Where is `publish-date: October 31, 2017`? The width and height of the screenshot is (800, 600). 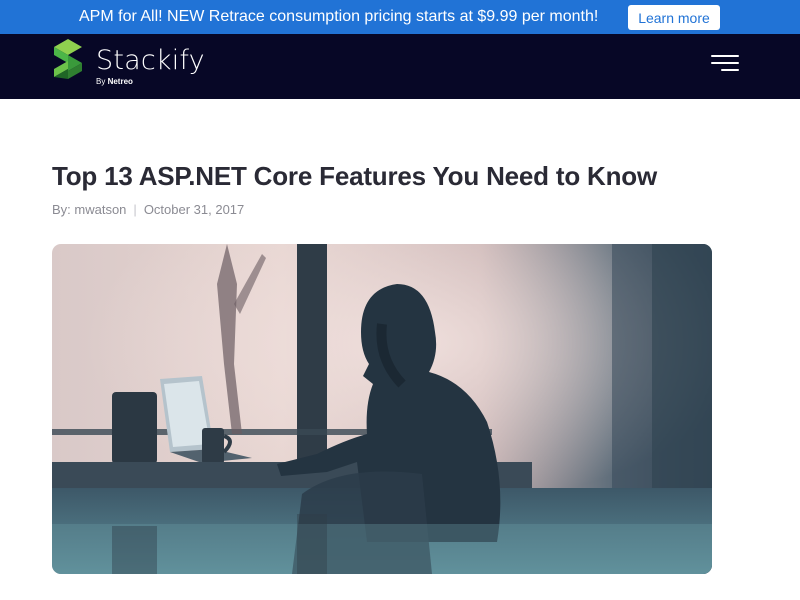
publish-date: October 31, 2017 is located at coordinates (194, 209).